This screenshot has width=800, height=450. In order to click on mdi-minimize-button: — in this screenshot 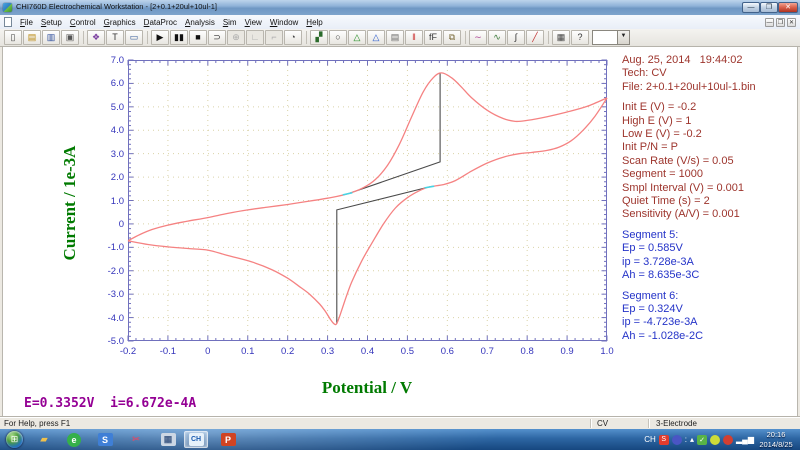, I will do `click(769, 22)`.